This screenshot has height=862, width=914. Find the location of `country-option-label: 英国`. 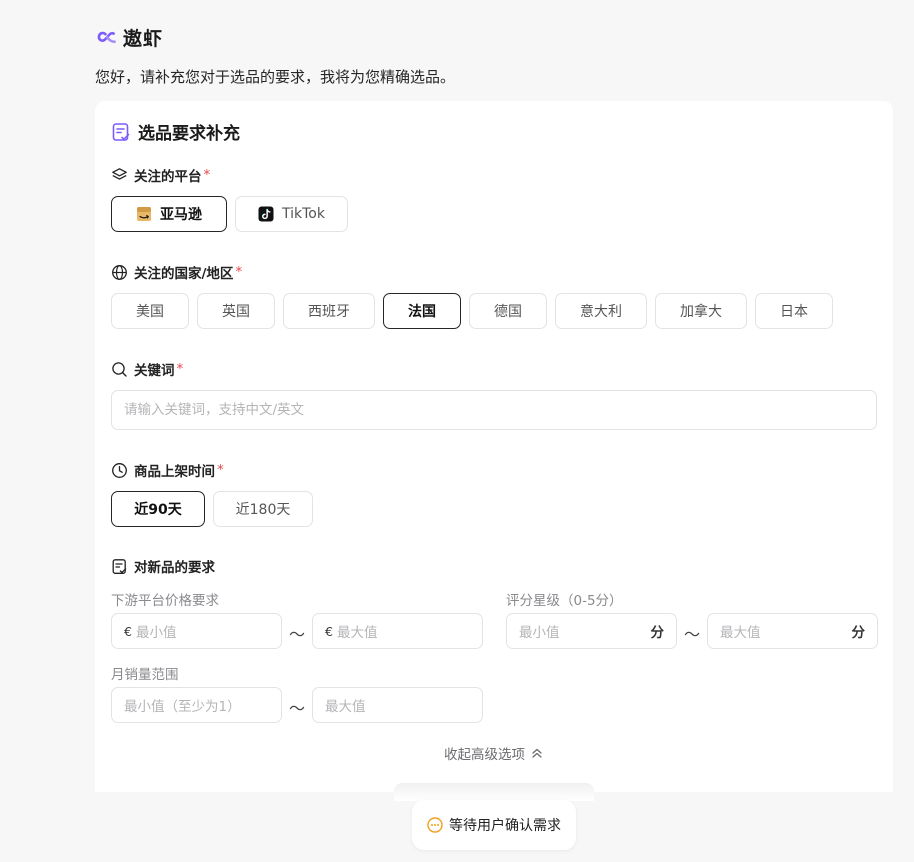

country-option-label: 英国 is located at coordinates (236, 312).